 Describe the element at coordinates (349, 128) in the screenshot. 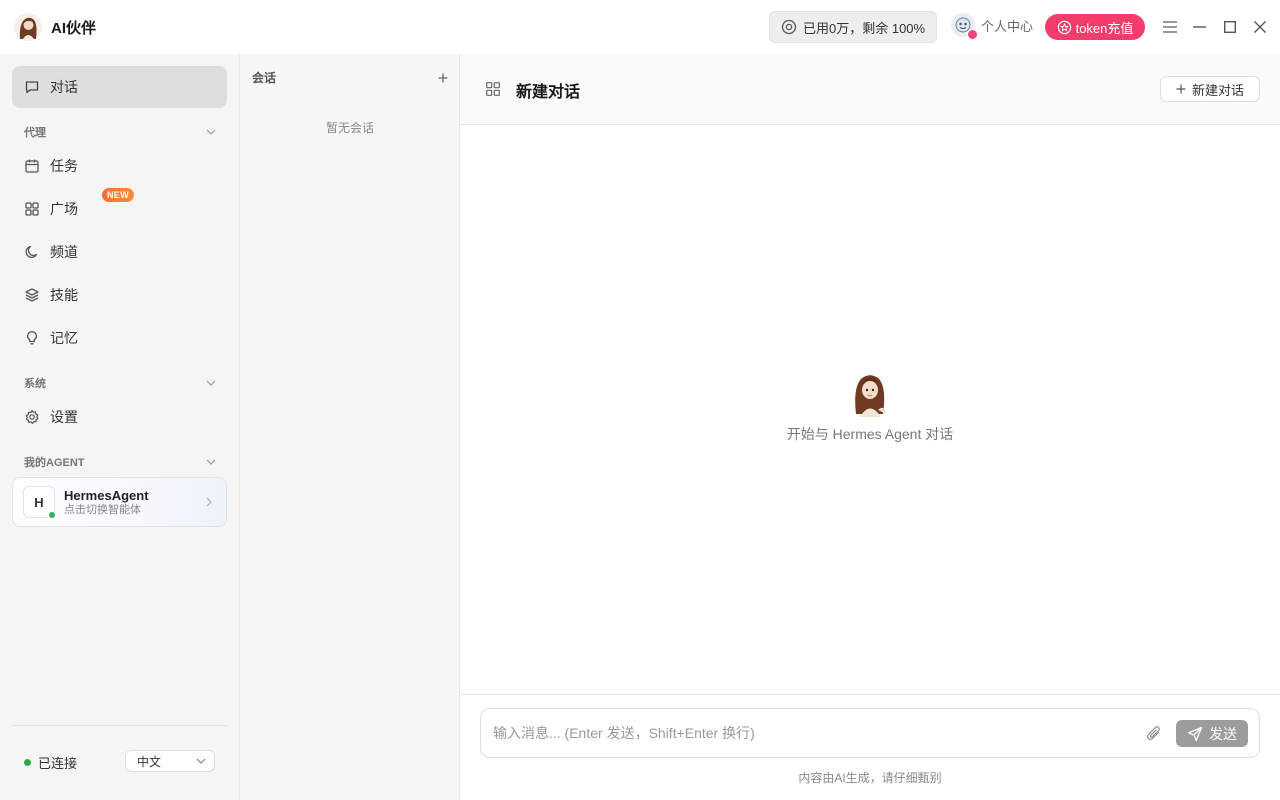

I see `sessions-empty-text: 暂无会话` at that location.